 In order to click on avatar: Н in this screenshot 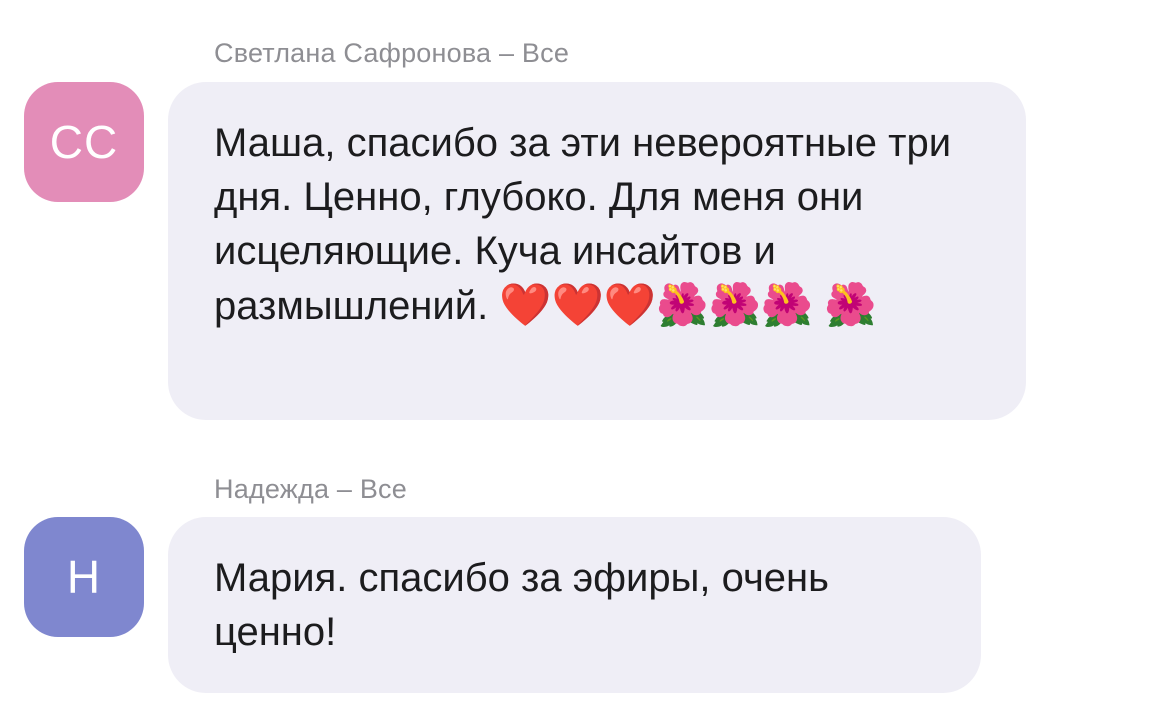, I will do `click(84, 577)`.